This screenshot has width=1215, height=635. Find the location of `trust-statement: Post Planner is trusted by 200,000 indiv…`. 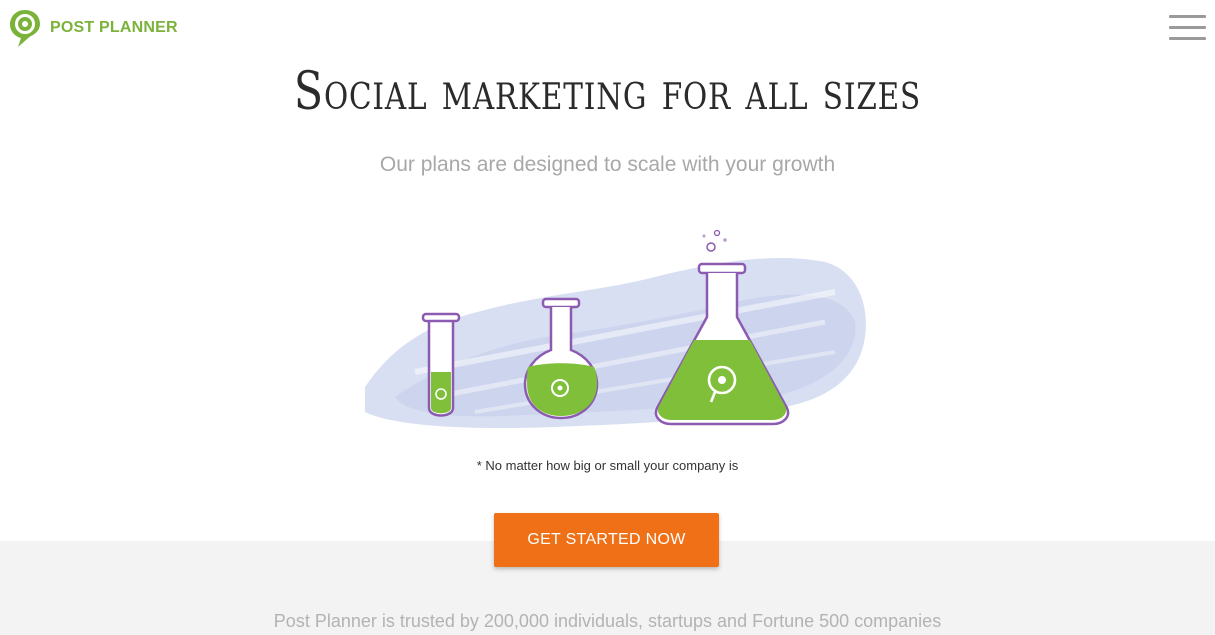

trust-statement: Post Planner is trusted by 200,000 indiv… is located at coordinates (607, 621).